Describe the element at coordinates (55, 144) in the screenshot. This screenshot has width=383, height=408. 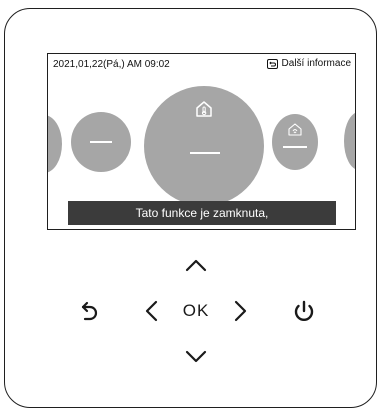
I see `mode-option-far-left` at that location.